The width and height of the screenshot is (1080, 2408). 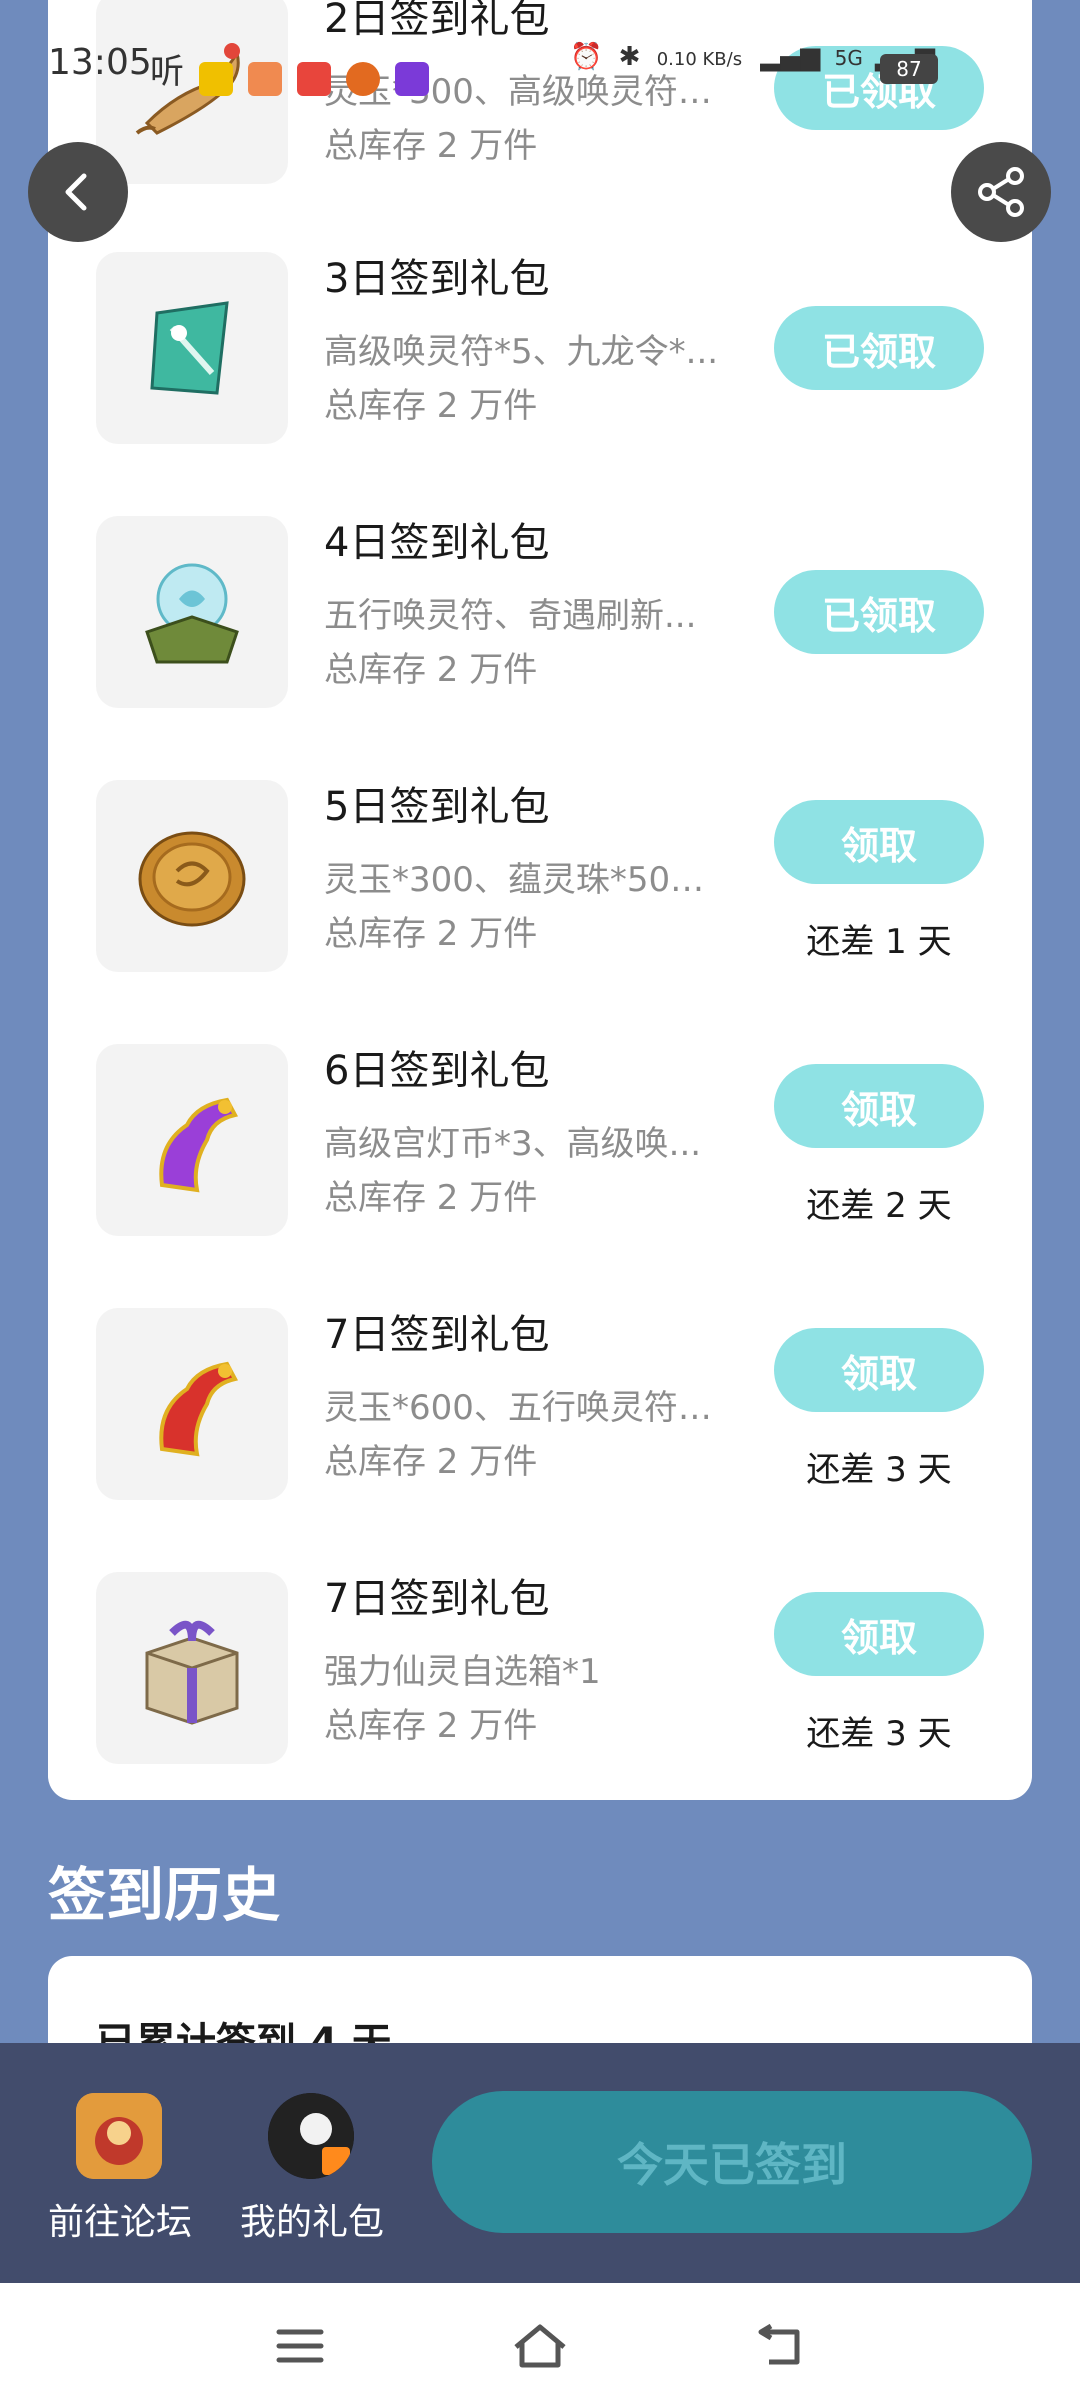 I want to click on notification-icons: 听, so click(x=290, y=70).